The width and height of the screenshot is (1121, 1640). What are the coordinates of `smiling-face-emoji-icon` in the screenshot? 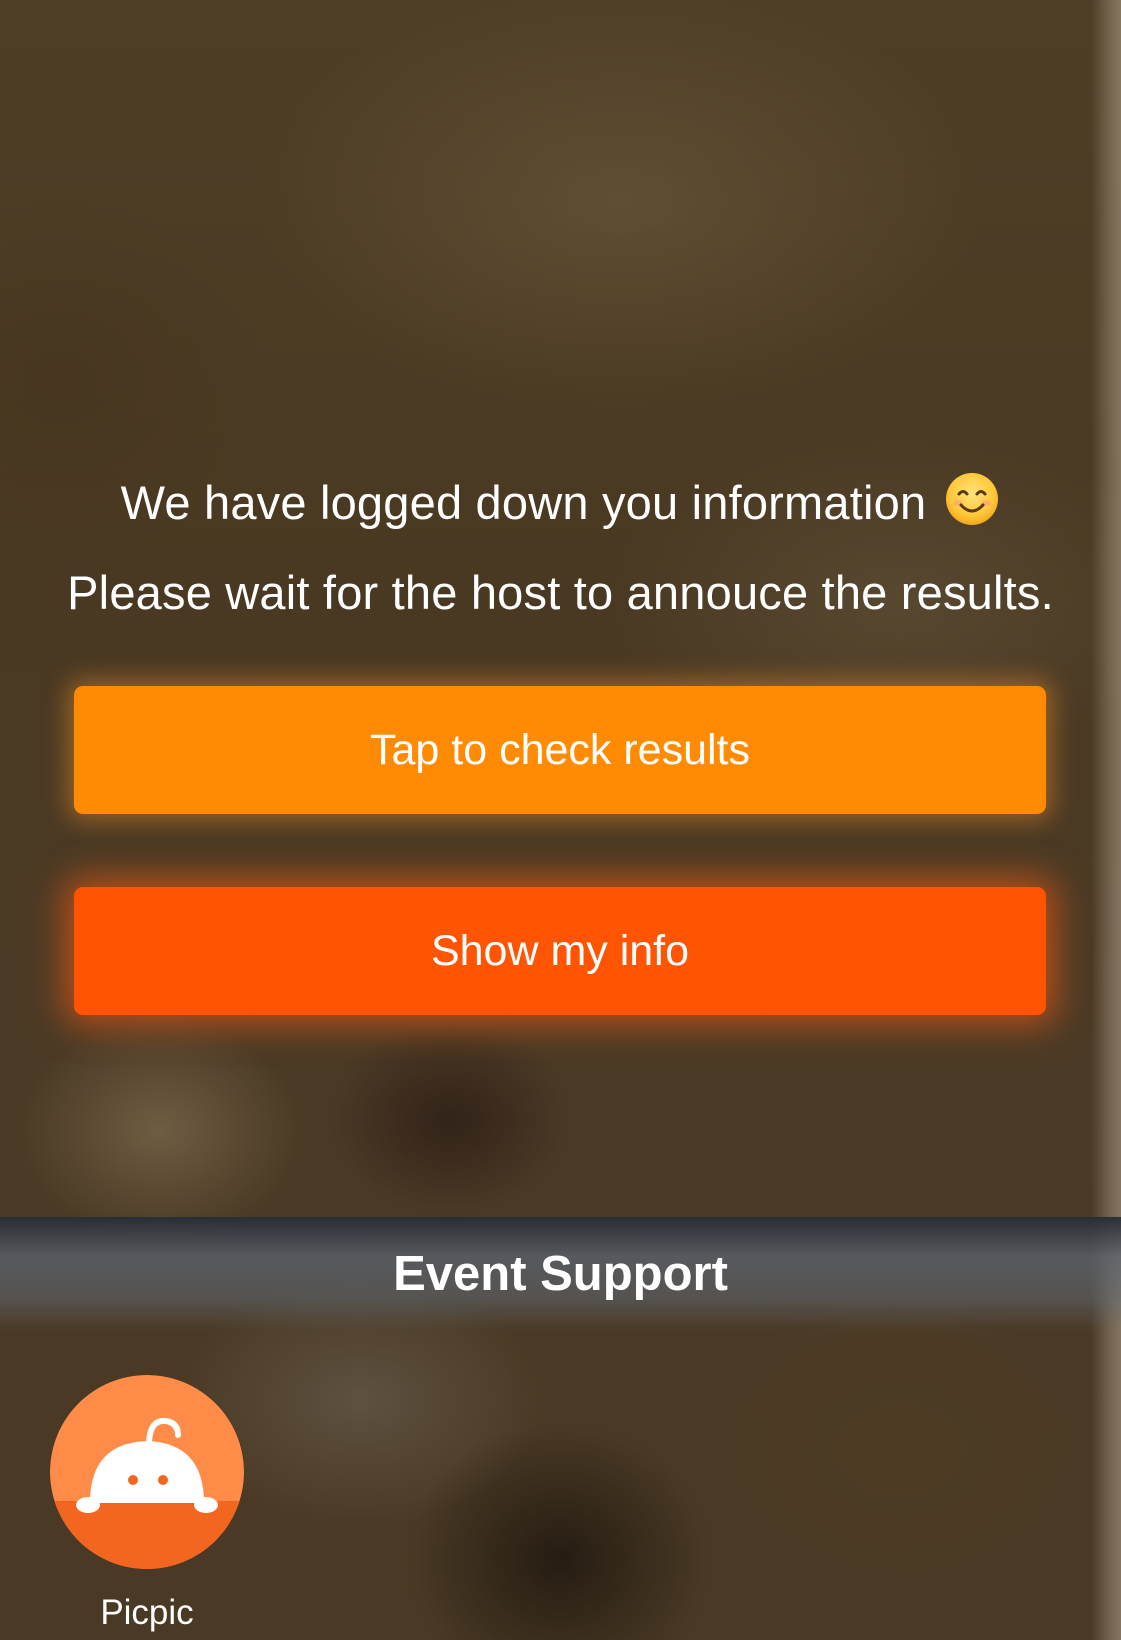 It's located at (972, 495).